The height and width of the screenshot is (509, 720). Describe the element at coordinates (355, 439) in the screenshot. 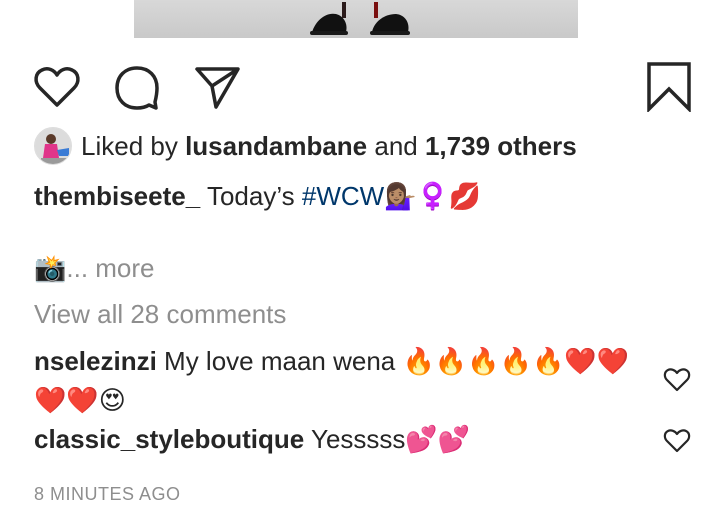

I see `comment-text: Yesssss` at that location.